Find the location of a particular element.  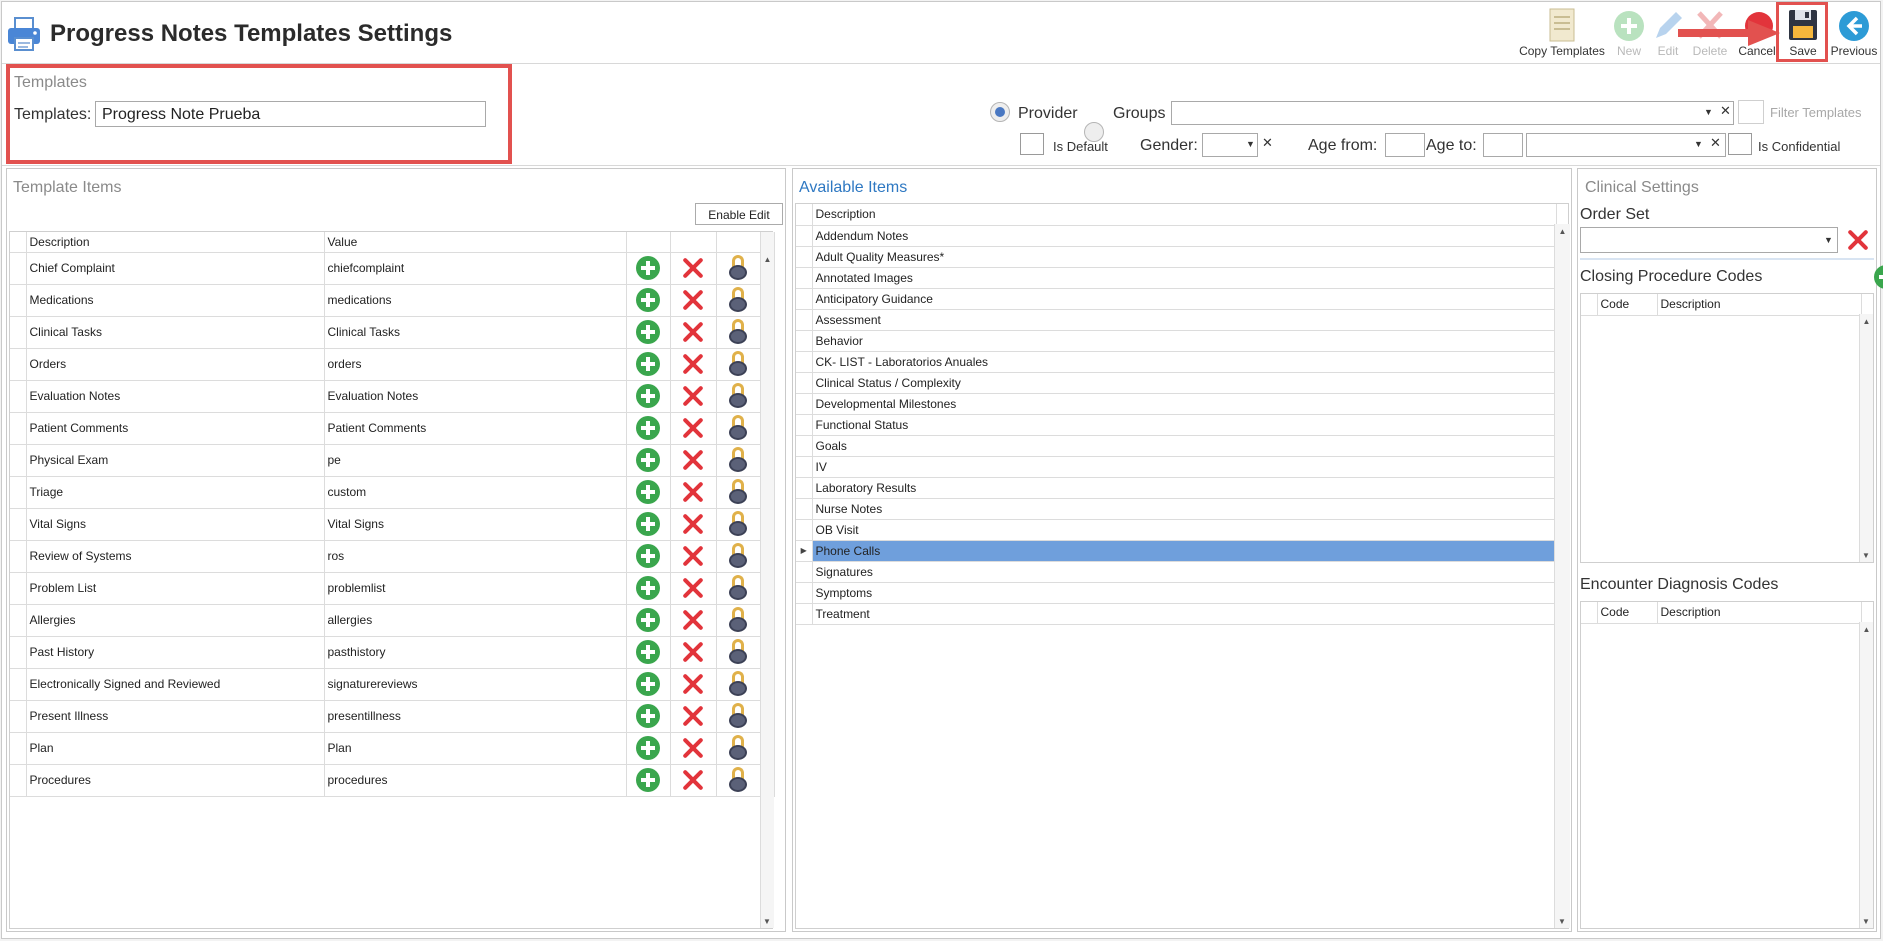

list-item: Treatment is located at coordinates (1176, 614).